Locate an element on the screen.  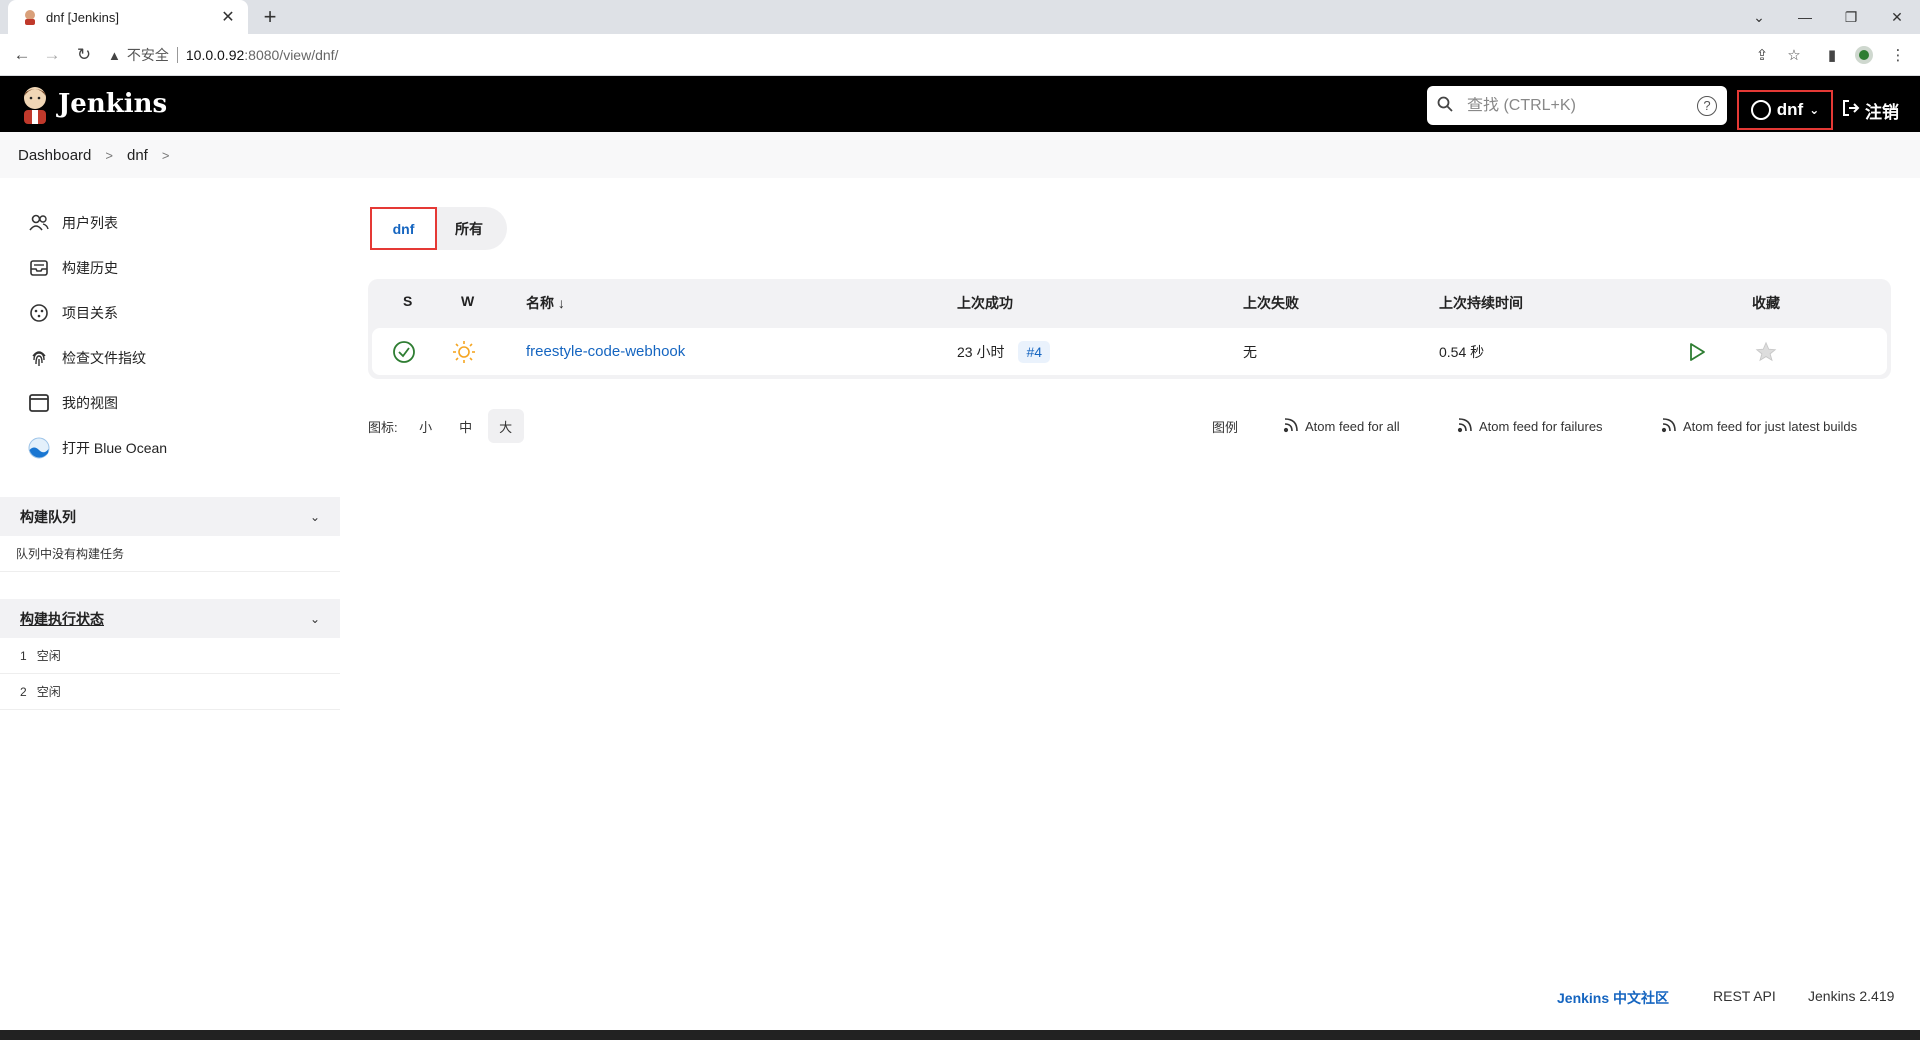
build-number-link: #4 is located at coordinates (1034, 351).